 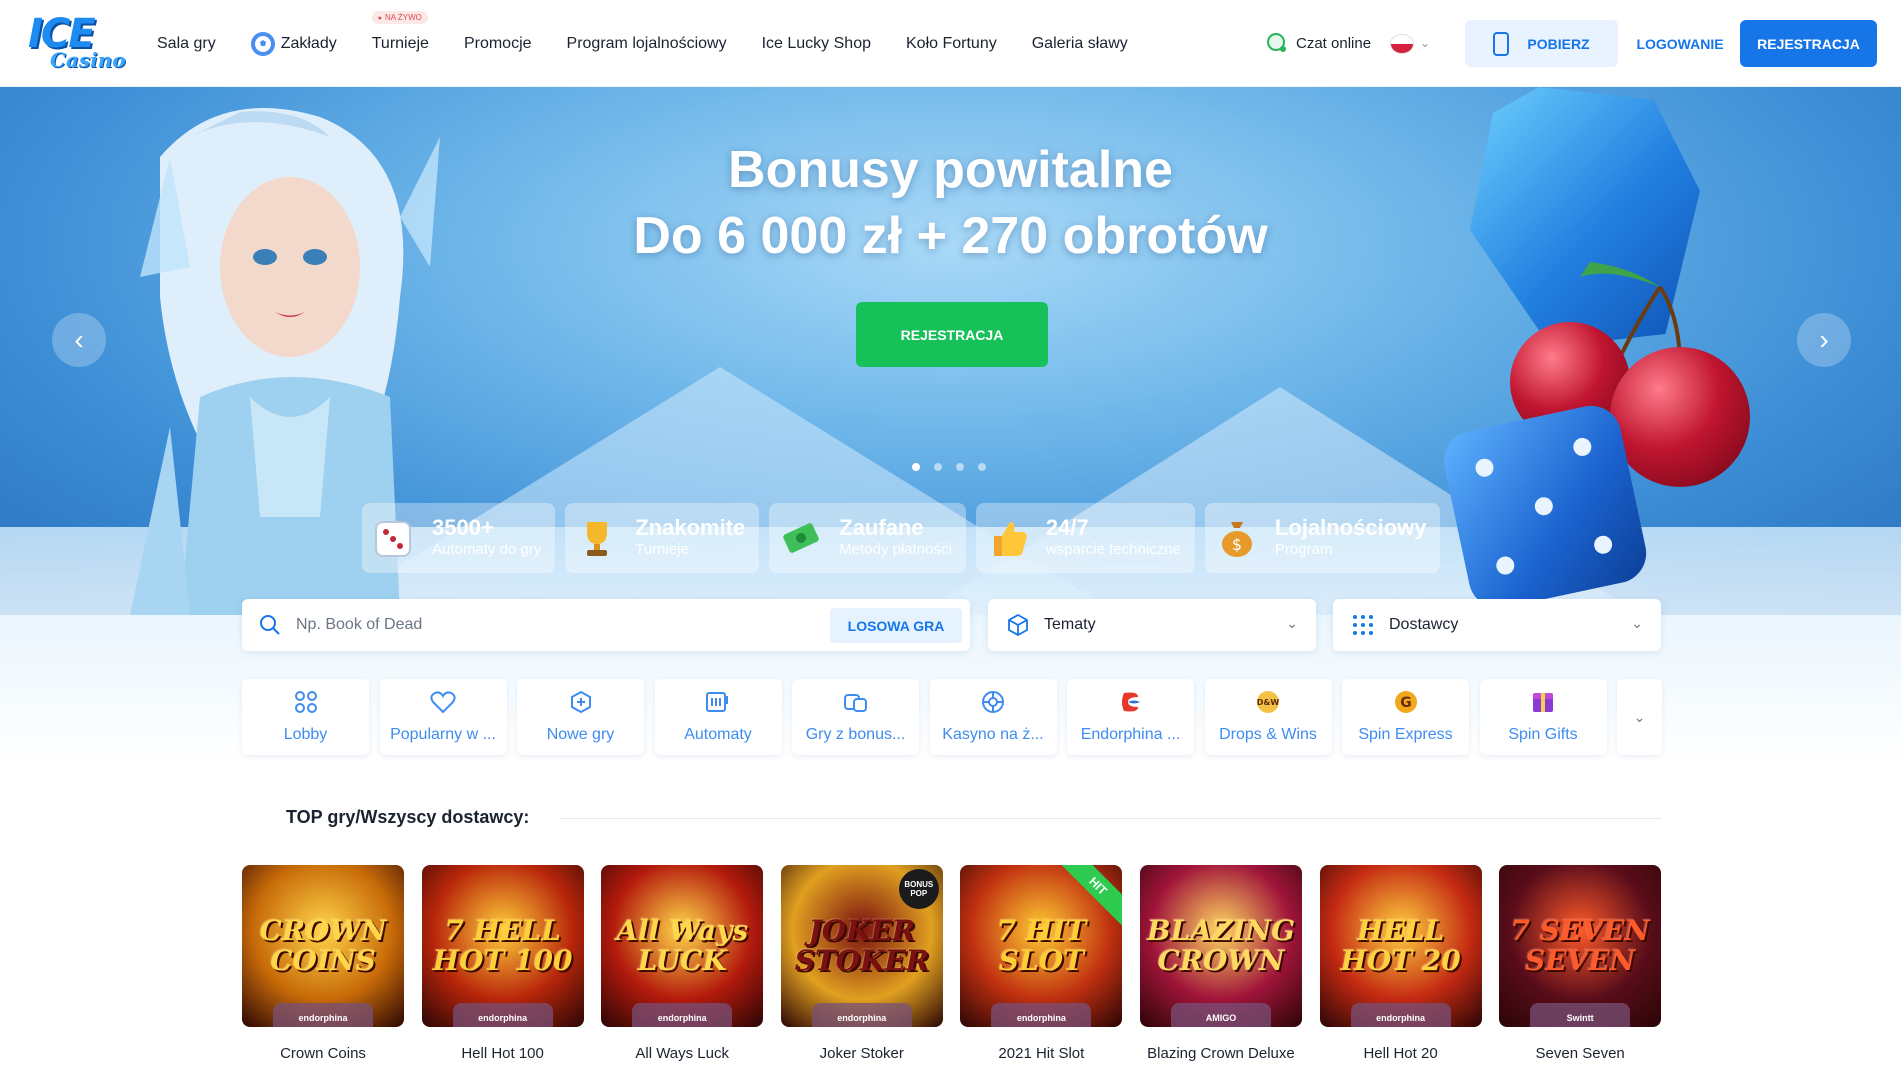 What do you see at coordinates (896, 625) in the screenshot?
I see `random-game-button: LOSOWA GRA` at bounding box center [896, 625].